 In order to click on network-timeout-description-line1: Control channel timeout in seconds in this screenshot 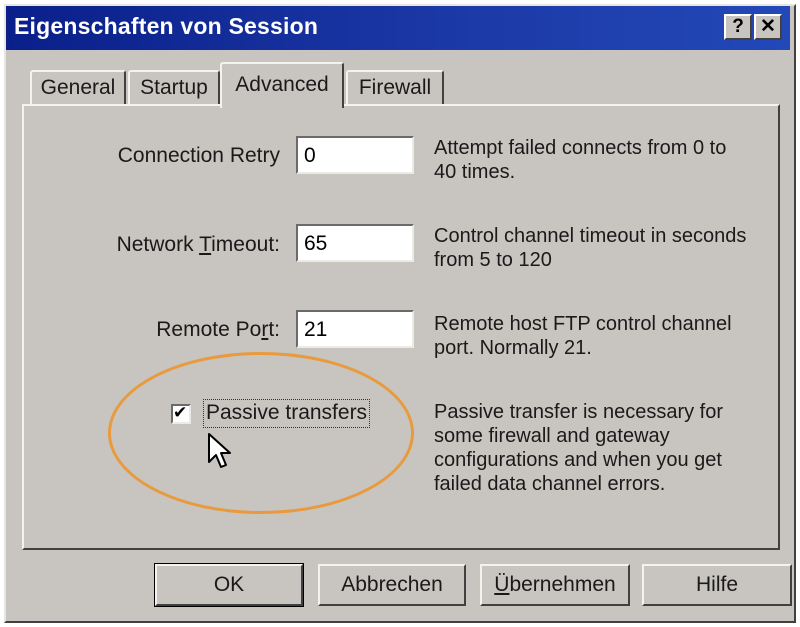, I will do `click(590, 236)`.